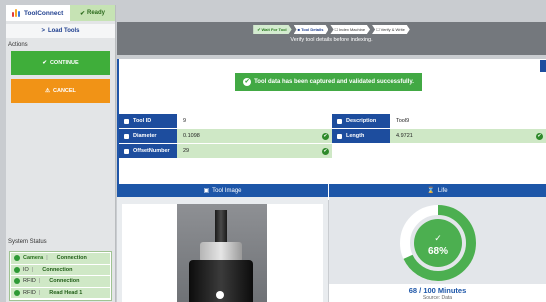 The width and height of the screenshot is (546, 302). Describe the element at coordinates (64, 63) in the screenshot. I see `continue-label: CONTINUE` at that location.